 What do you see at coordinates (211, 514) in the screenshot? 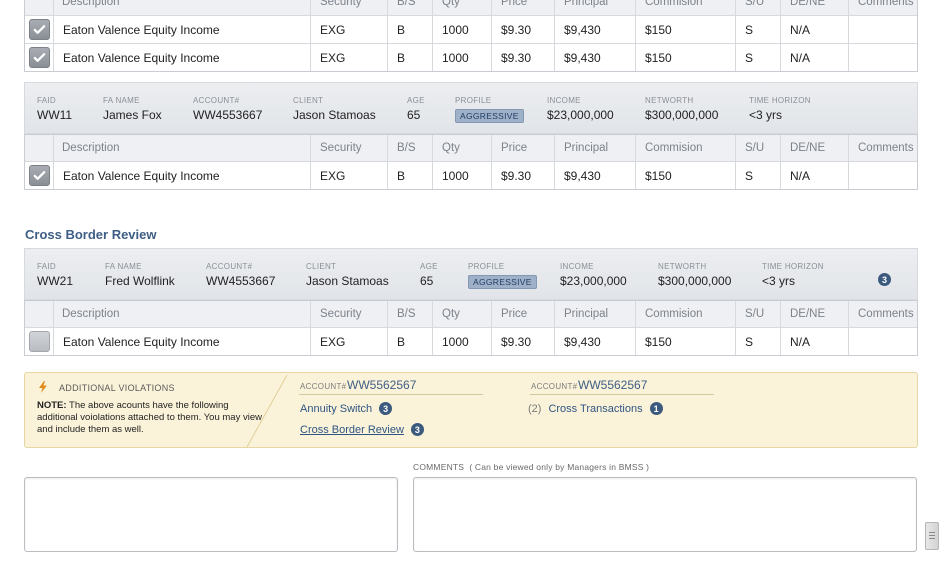
I see `notes-textarea` at bounding box center [211, 514].